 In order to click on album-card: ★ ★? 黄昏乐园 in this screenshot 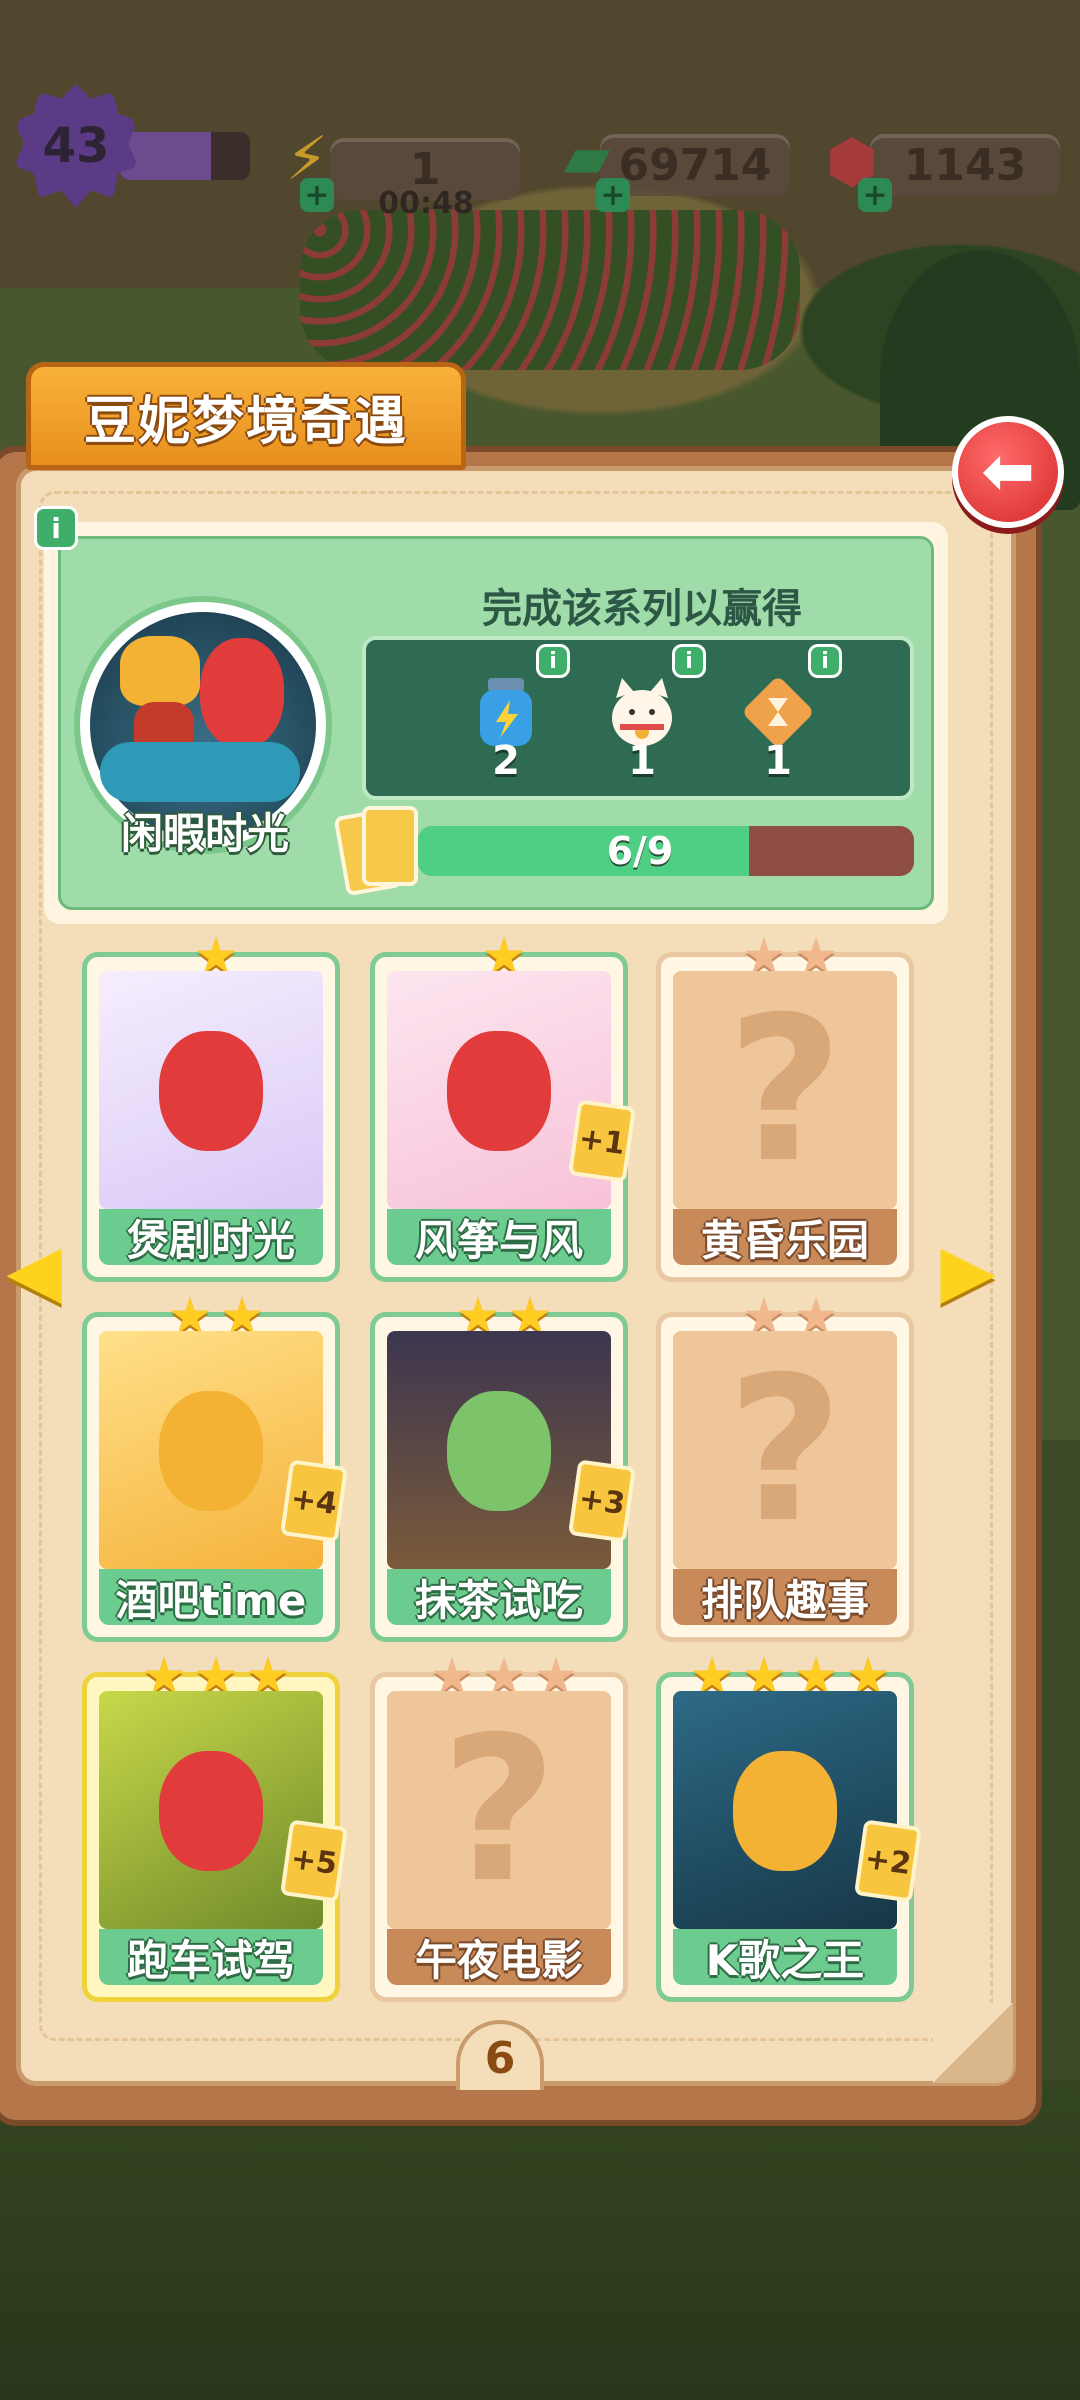, I will do `click(785, 1106)`.